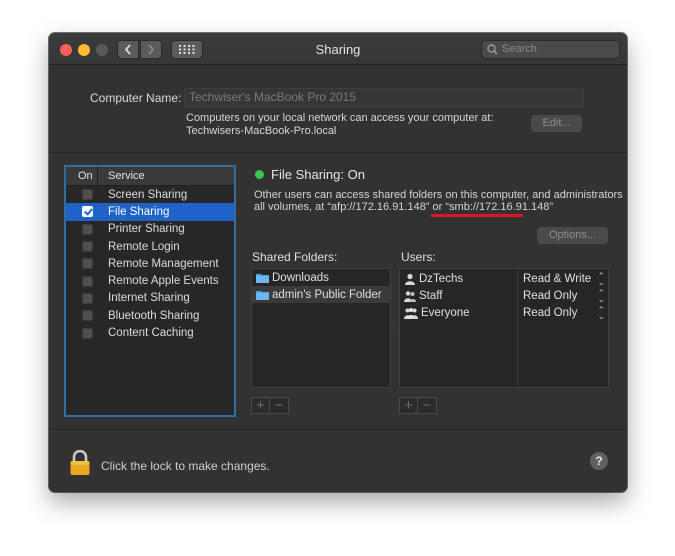 This screenshot has height=556, width=675. Describe the element at coordinates (121, 176) in the screenshot. I see `column-header-service: Service` at that location.